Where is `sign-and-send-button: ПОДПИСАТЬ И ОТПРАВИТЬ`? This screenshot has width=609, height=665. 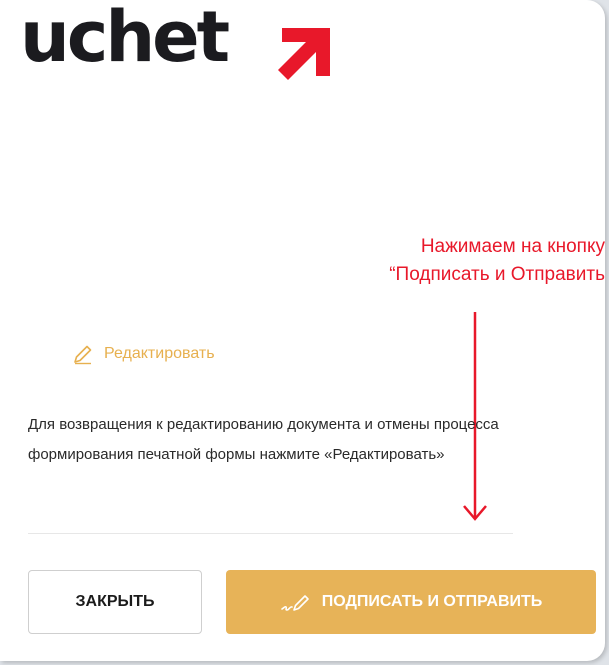
sign-and-send-button: ПОДПИСАТЬ И ОТПРАВИТЬ is located at coordinates (411, 602).